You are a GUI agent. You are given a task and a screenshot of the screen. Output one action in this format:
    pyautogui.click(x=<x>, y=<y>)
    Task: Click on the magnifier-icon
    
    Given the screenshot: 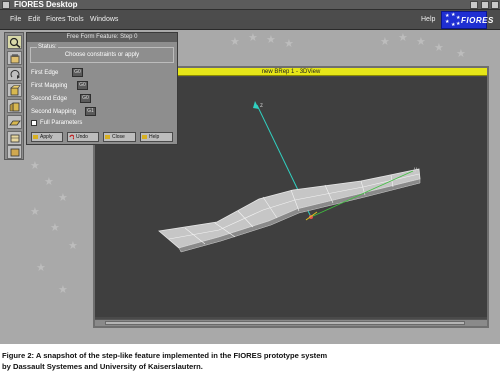 What is the action you would take?
    pyautogui.click(x=15, y=42)
    